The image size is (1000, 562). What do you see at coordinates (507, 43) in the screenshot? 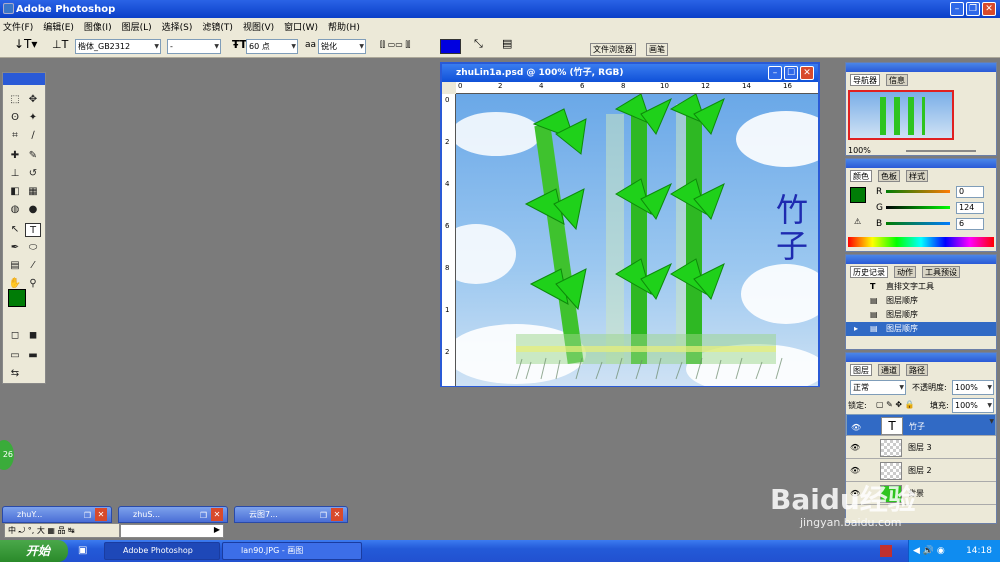
I see `palette-toggle-icon: ▤` at bounding box center [507, 43].